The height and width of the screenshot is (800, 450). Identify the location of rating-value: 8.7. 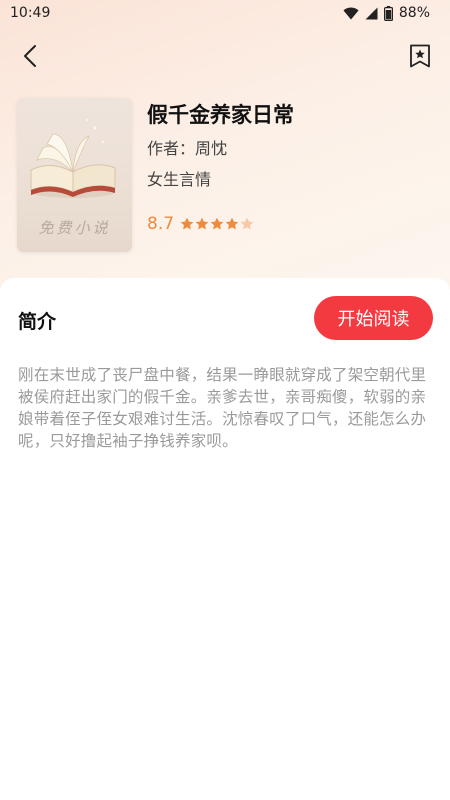
(161, 224).